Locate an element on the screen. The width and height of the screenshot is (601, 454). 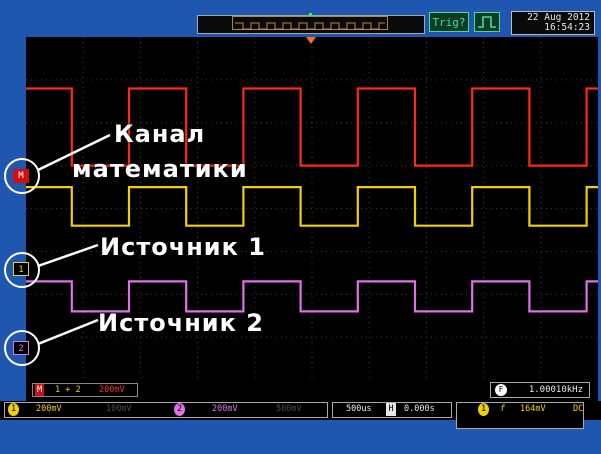
trigger-slope-icon: f is located at coordinates (503, 409).